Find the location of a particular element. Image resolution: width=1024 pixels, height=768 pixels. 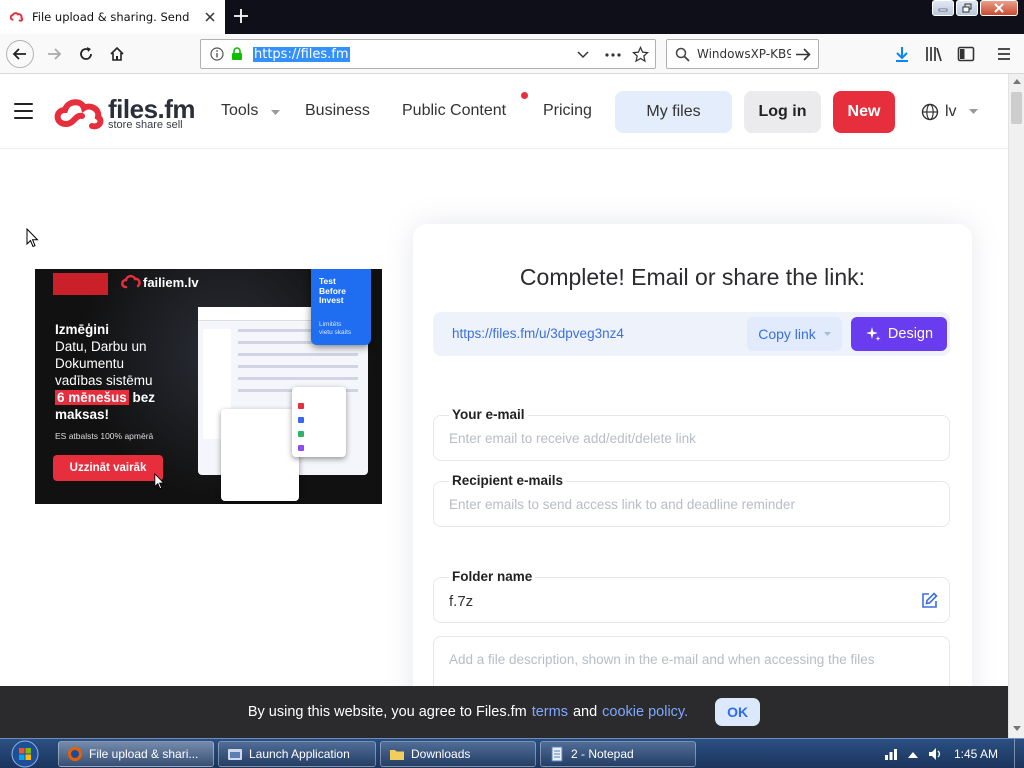

back-button is located at coordinates (20, 54).